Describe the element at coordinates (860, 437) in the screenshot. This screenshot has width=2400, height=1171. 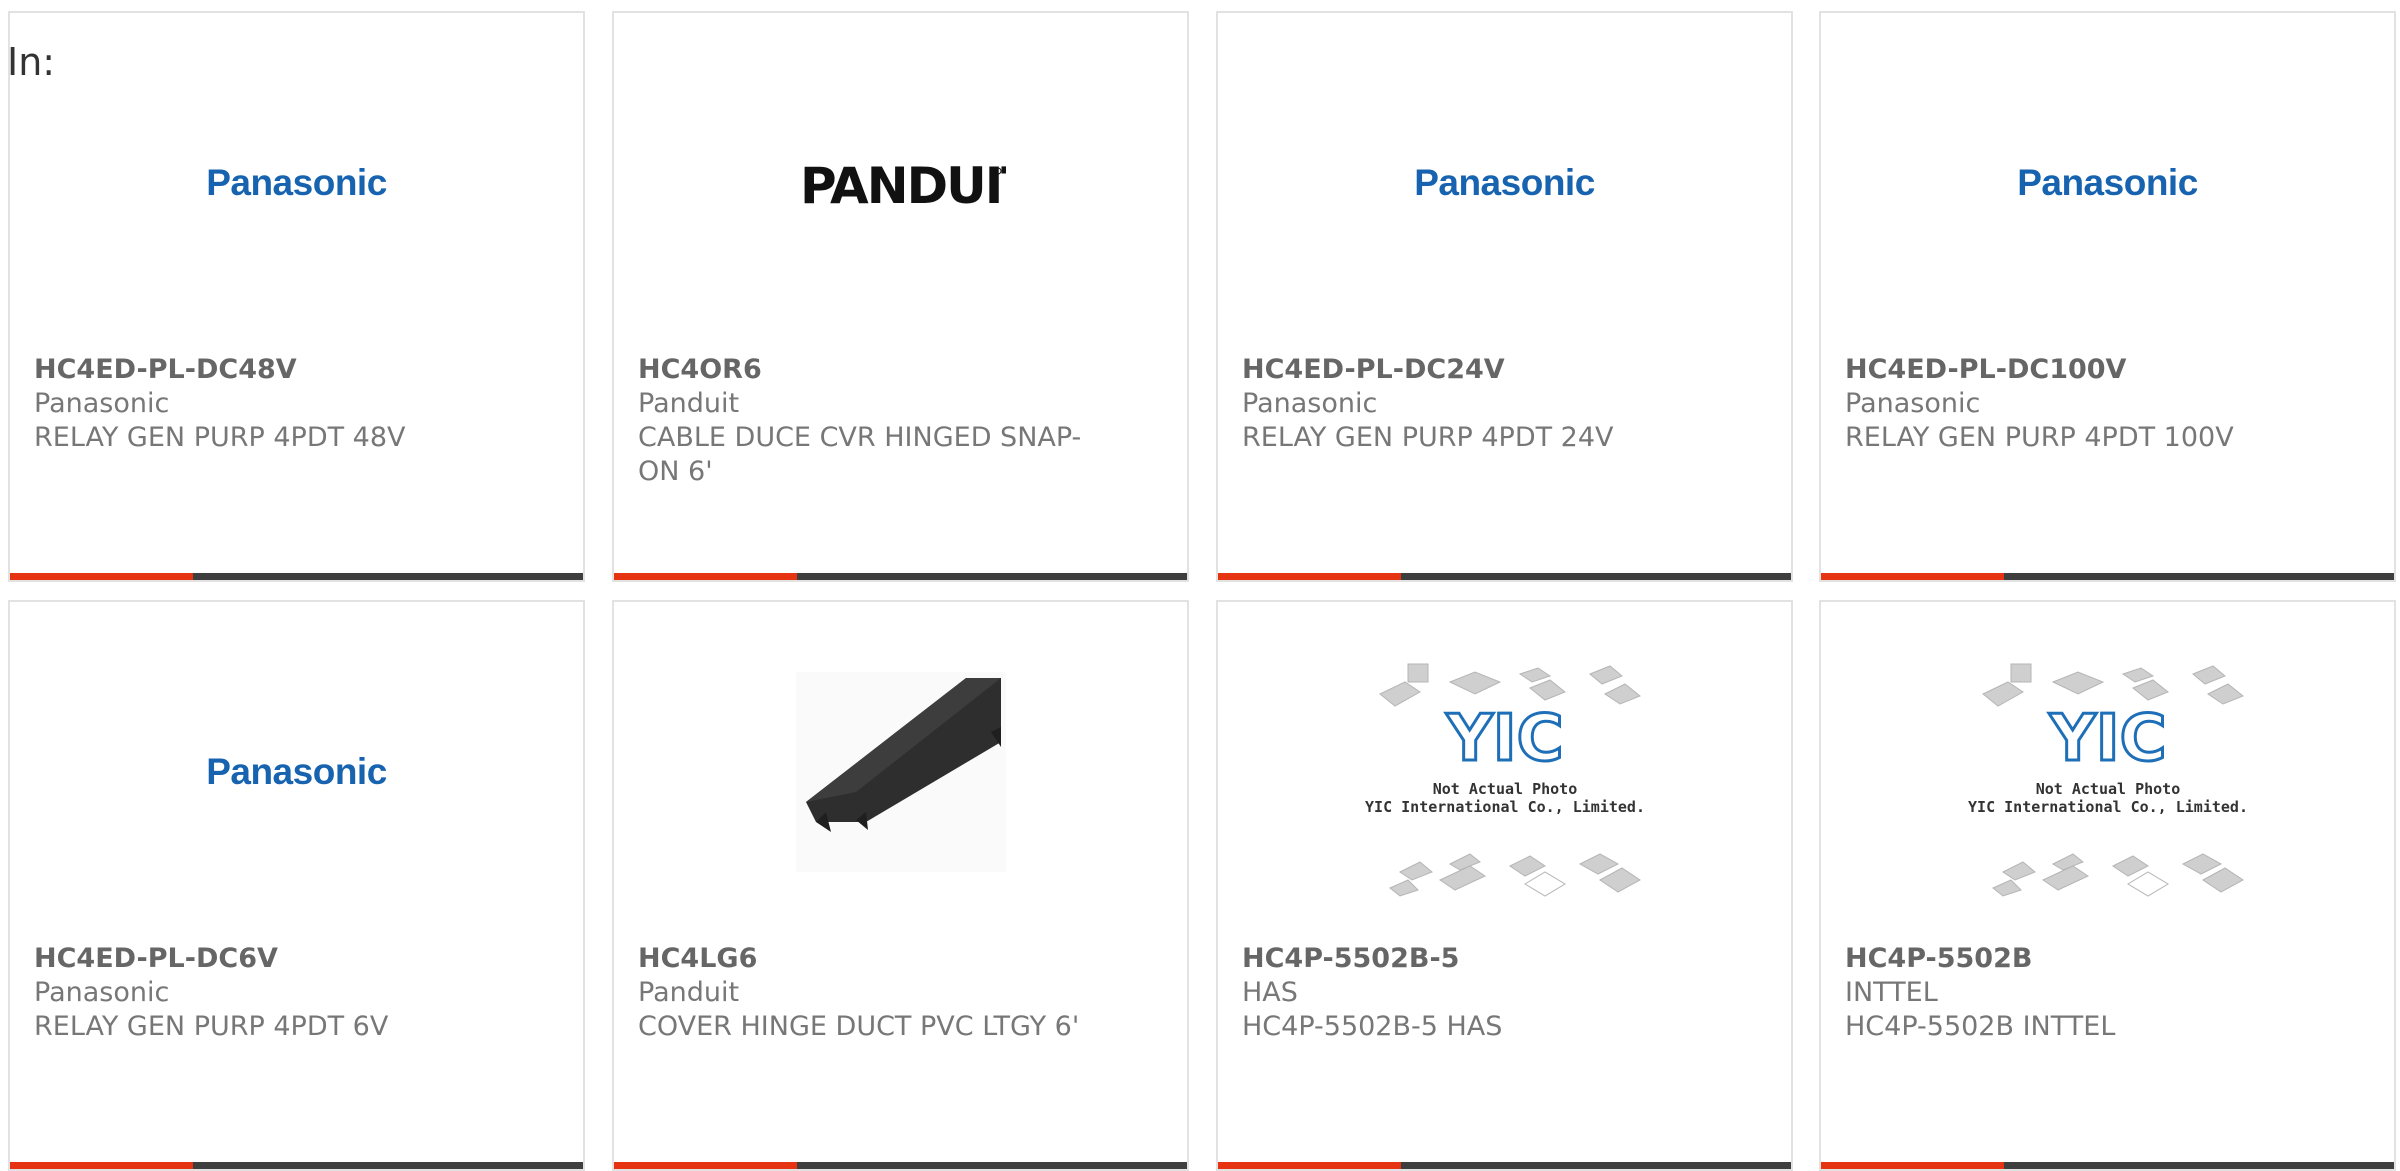
I see `description-line-1: CABLE DUCE CVR HINGED SNAP-` at that location.